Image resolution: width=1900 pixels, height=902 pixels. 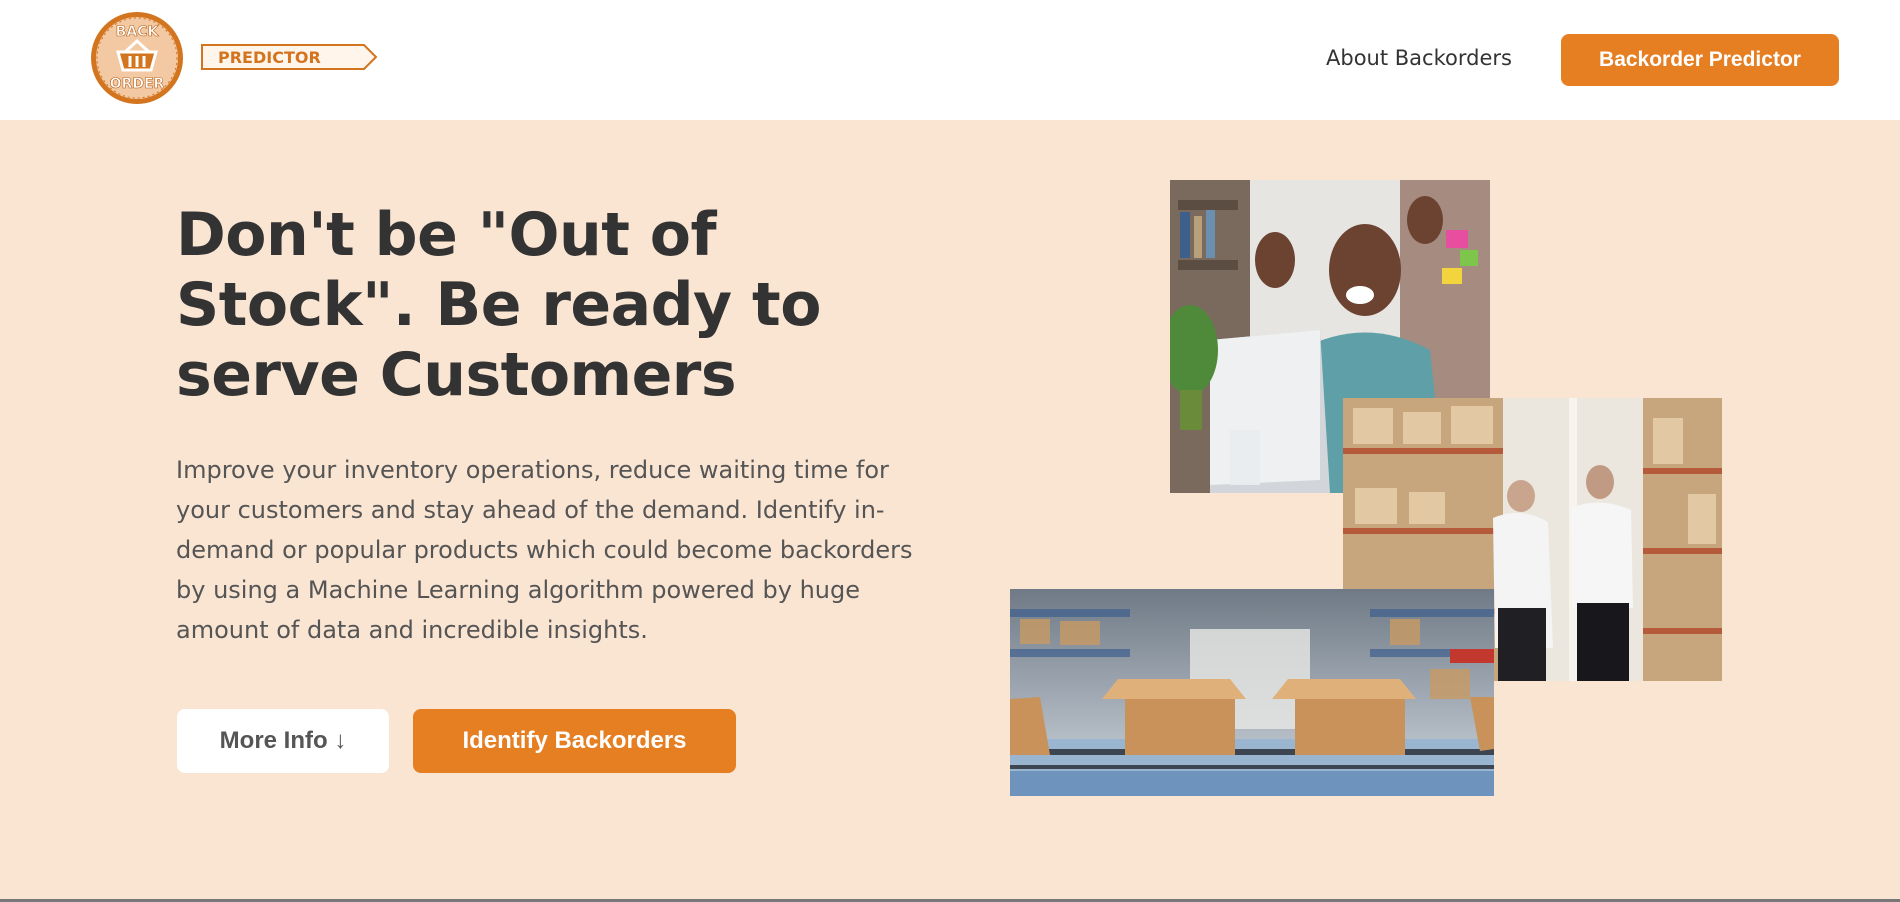 I want to click on conveyor-boxes-image, so click(x=1252, y=692).